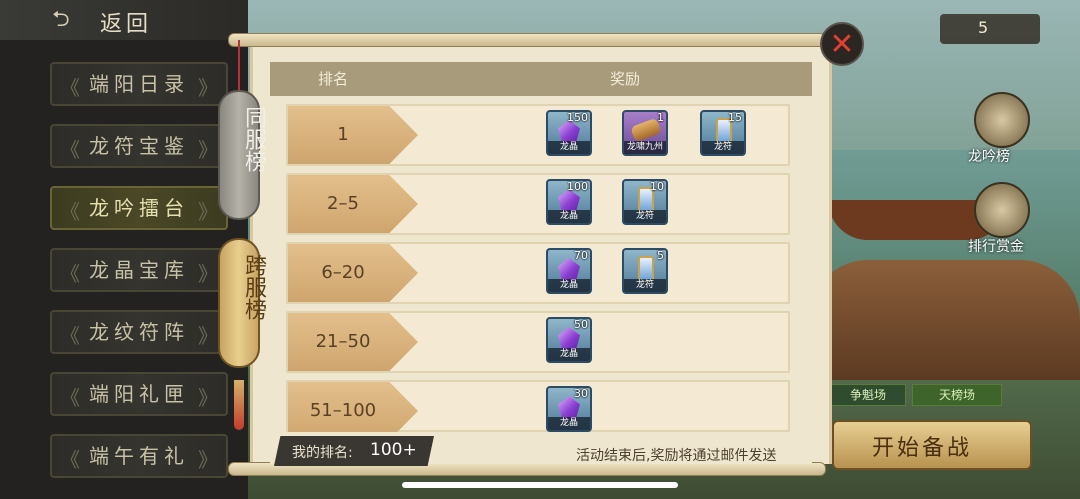 Image resolution: width=1080 pixels, height=499 pixels. What do you see at coordinates (569, 133) in the screenshot?
I see `reward-item: 150 龙晶` at bounding box center [569, 133].